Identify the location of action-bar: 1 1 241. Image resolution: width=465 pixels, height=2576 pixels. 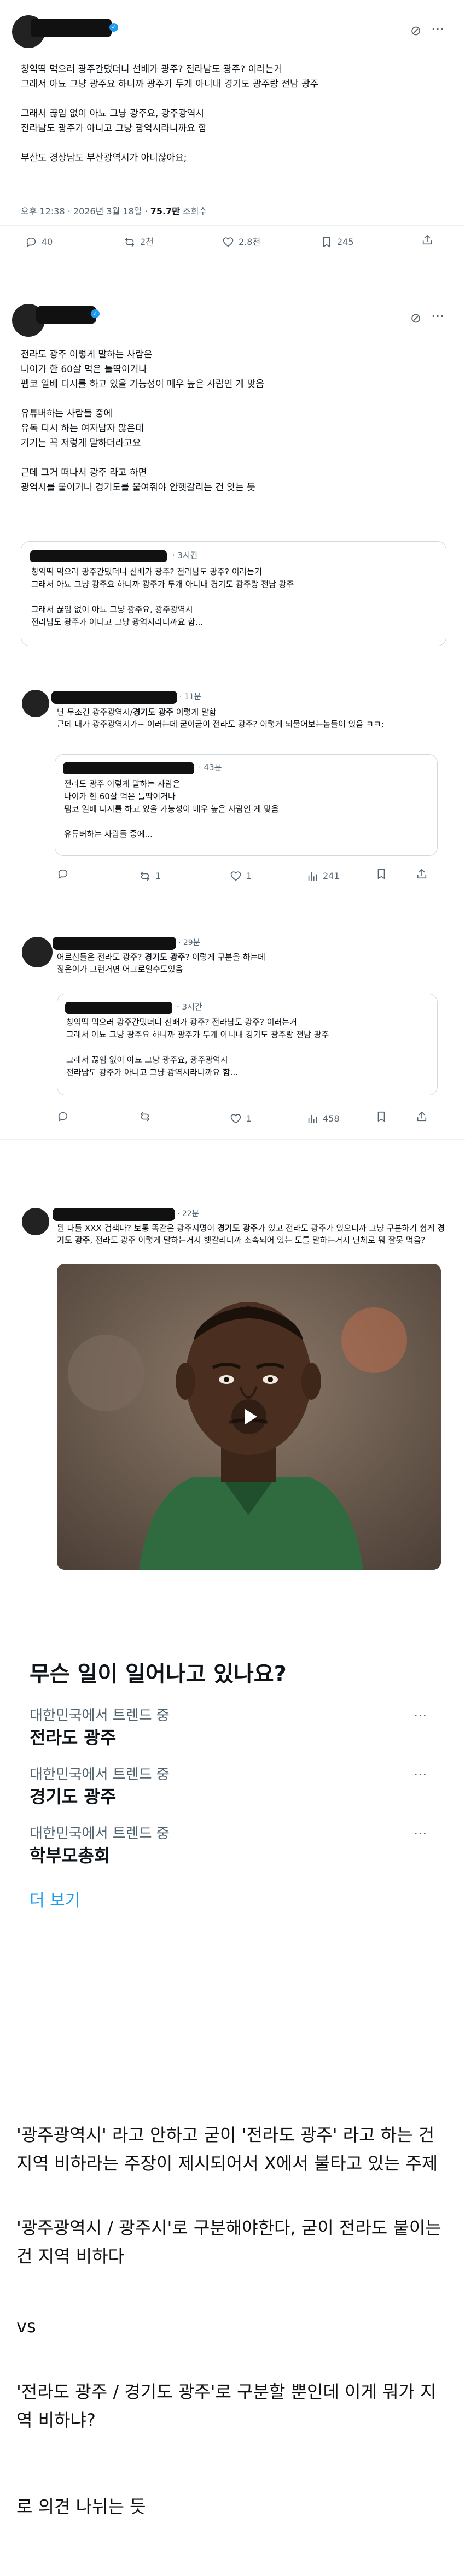
(233, 876).